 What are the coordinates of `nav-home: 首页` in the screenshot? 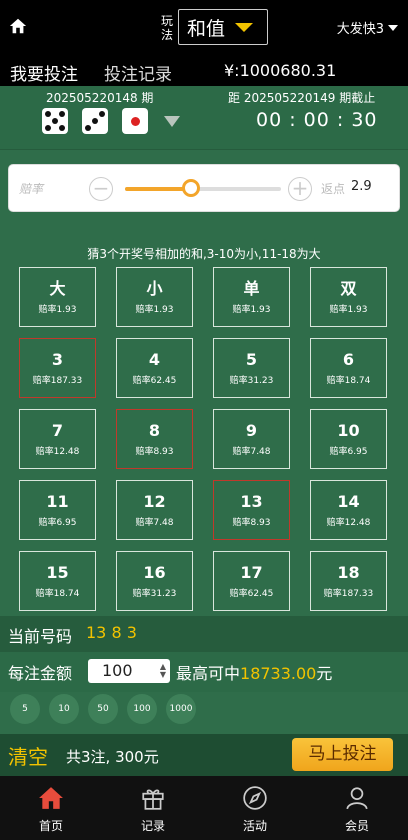 It's located at (51, 808).